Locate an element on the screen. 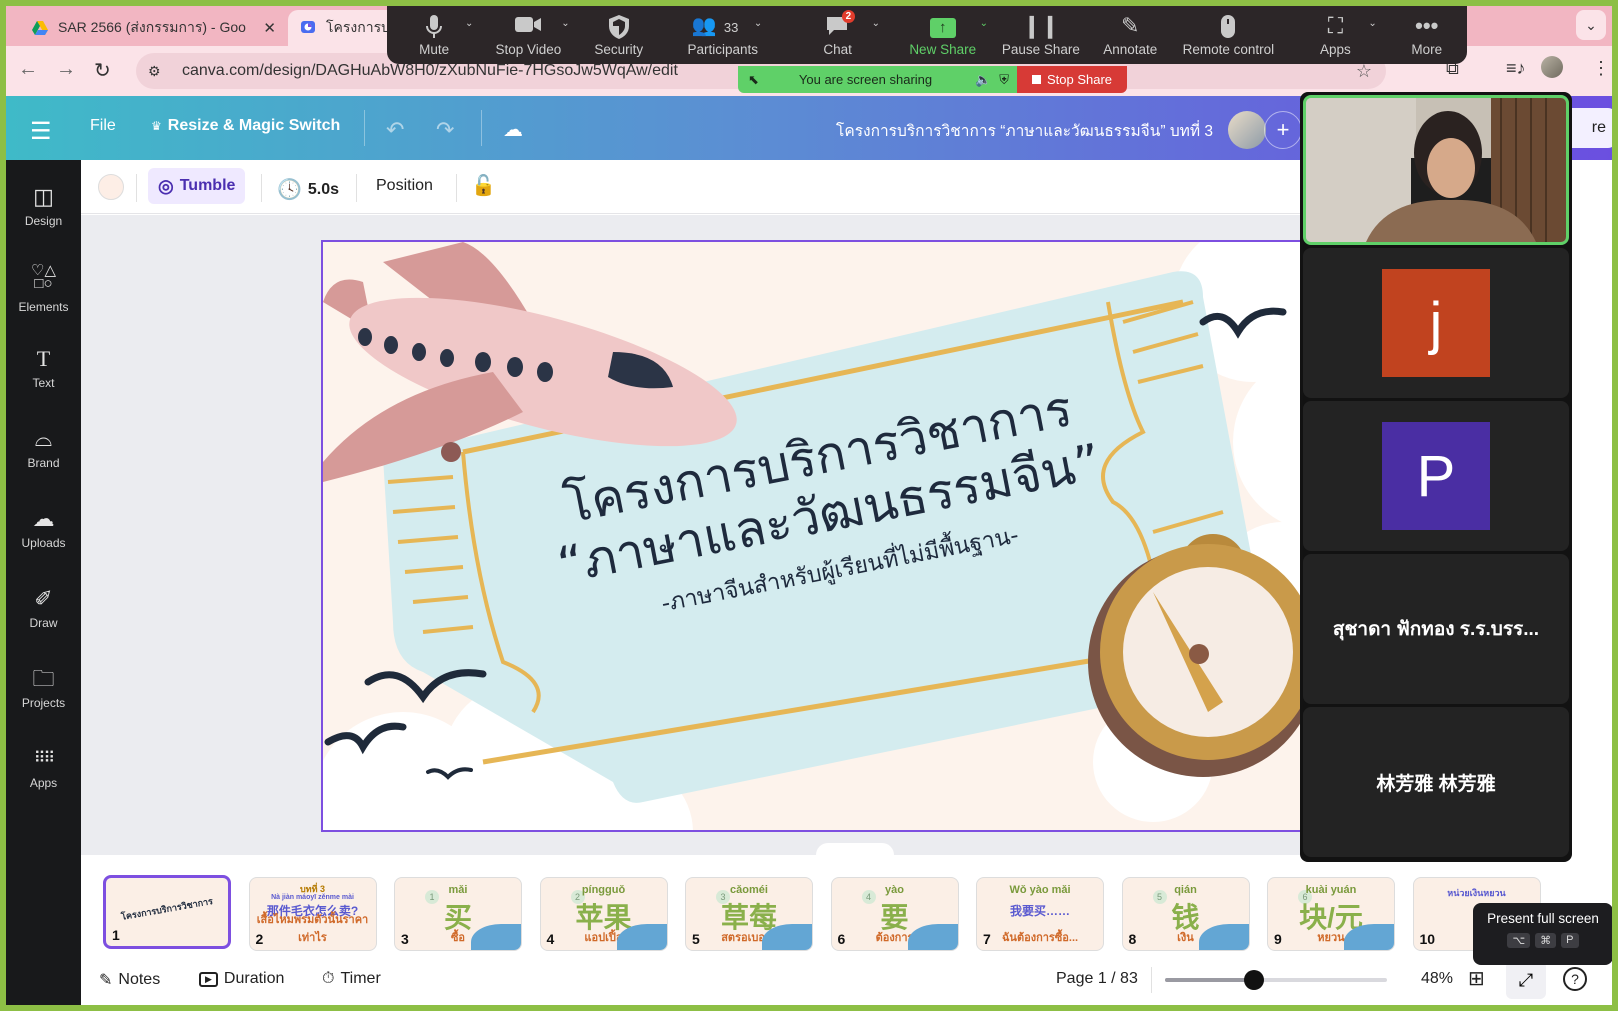  page-thumbnail: 4 yào 要ต้องการ 6 is located at coordinates (894, 914).